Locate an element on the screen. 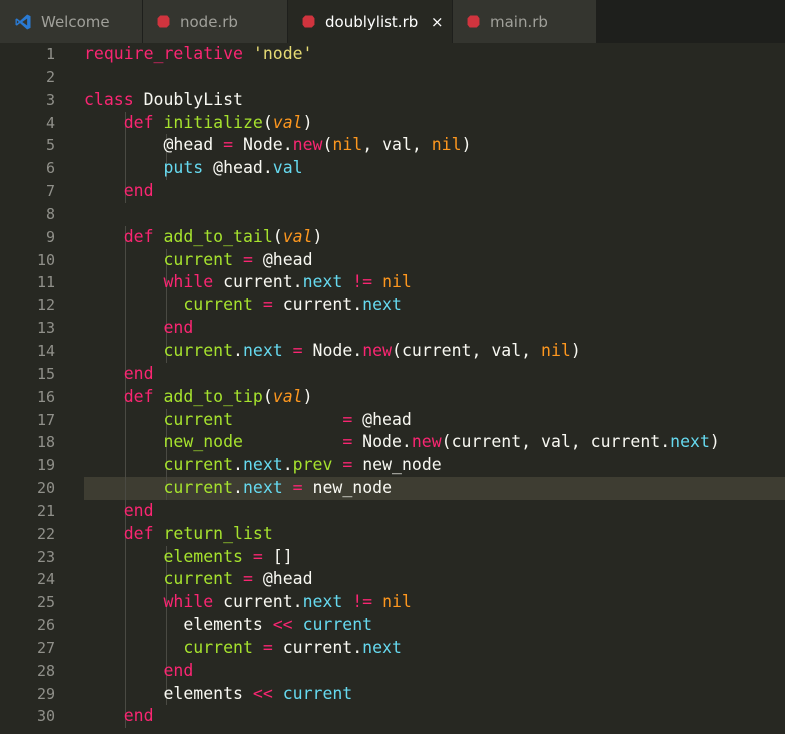 The height and width of the screenshot is (734, 785). code-token: class is located at coordinates (109, 99).